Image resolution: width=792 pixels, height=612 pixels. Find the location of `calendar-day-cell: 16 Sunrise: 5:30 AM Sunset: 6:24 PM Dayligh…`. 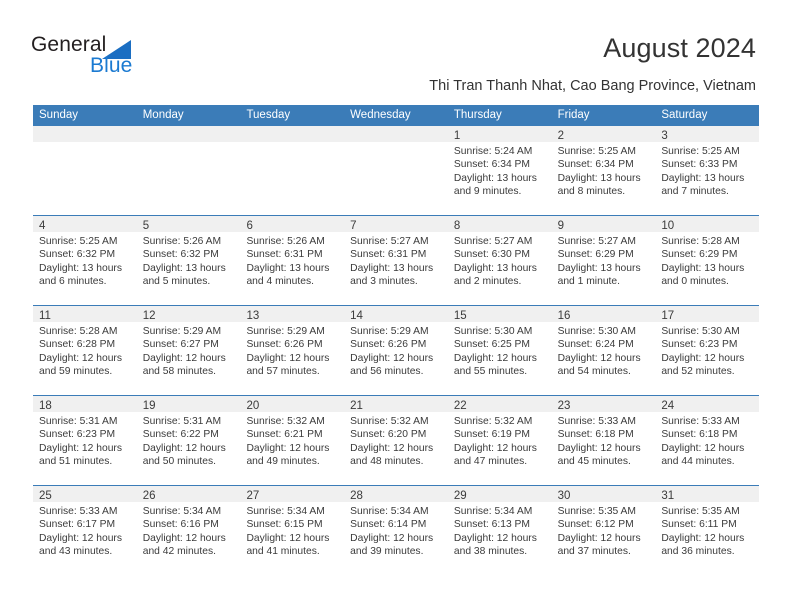

calendar-day-cell: 16 Sunrise: 5:30 AM Sunset: 6:24 PM Dayligh… is located at coordinates (603, 350).